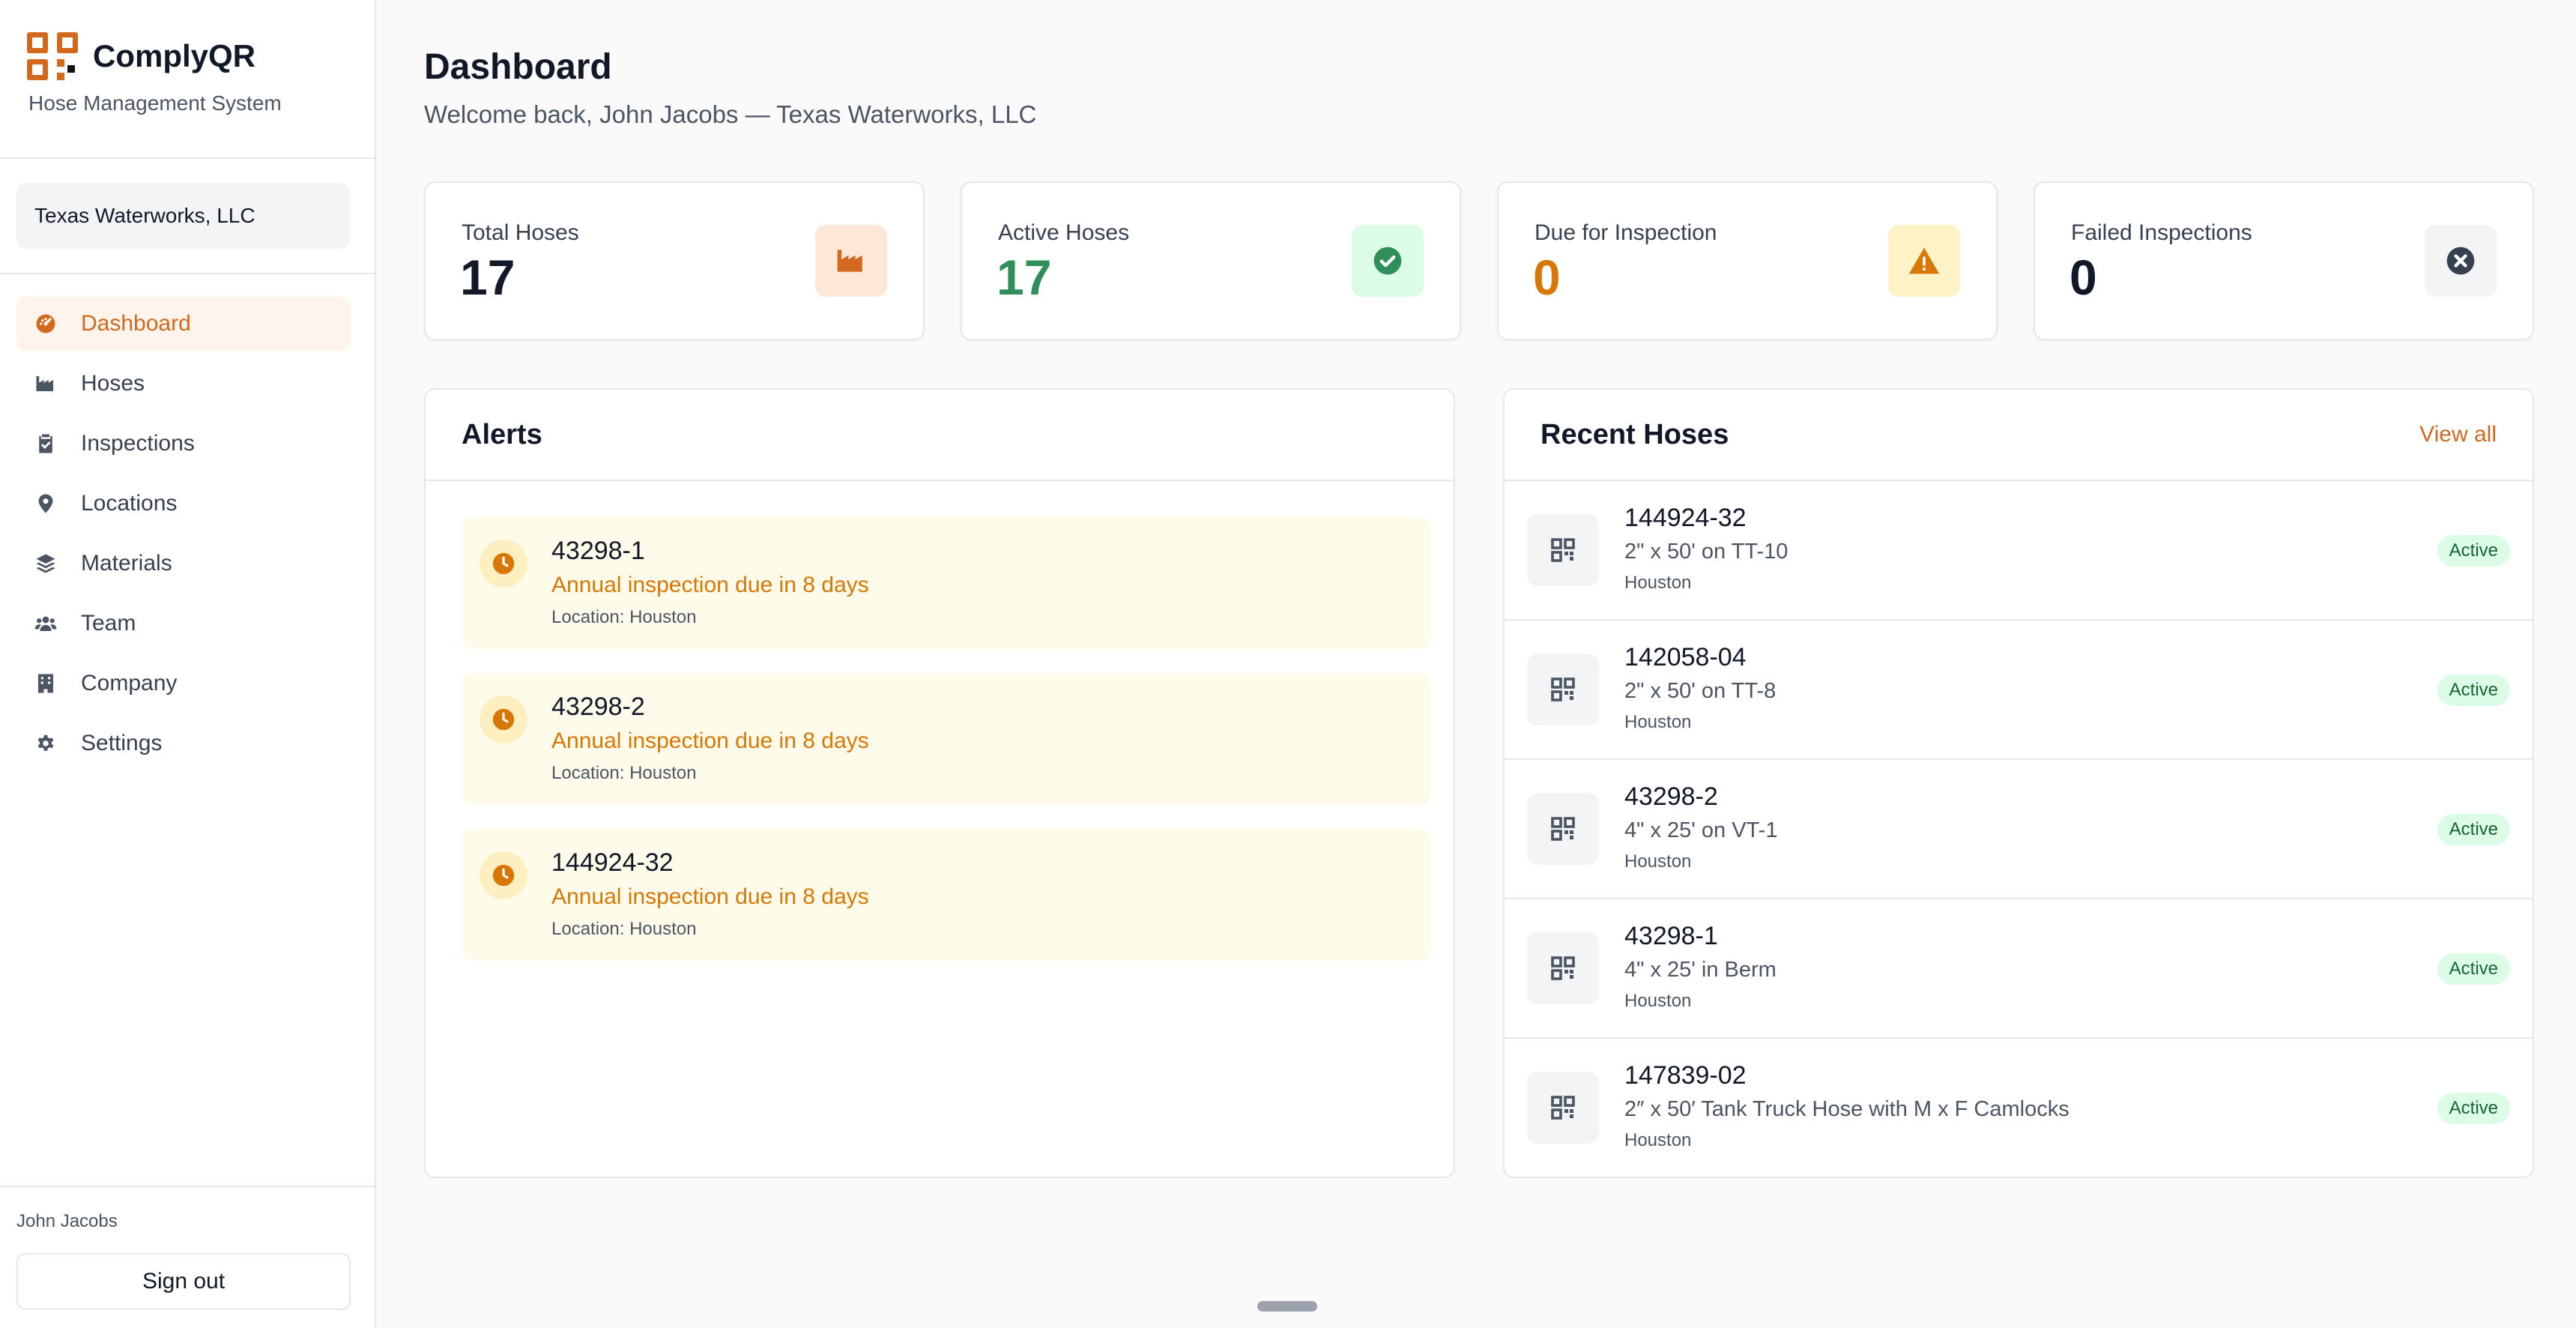 The width and height of the screenshot is (2576, 1328). I want to click on clipboard-check-icon, so click(45, 443).